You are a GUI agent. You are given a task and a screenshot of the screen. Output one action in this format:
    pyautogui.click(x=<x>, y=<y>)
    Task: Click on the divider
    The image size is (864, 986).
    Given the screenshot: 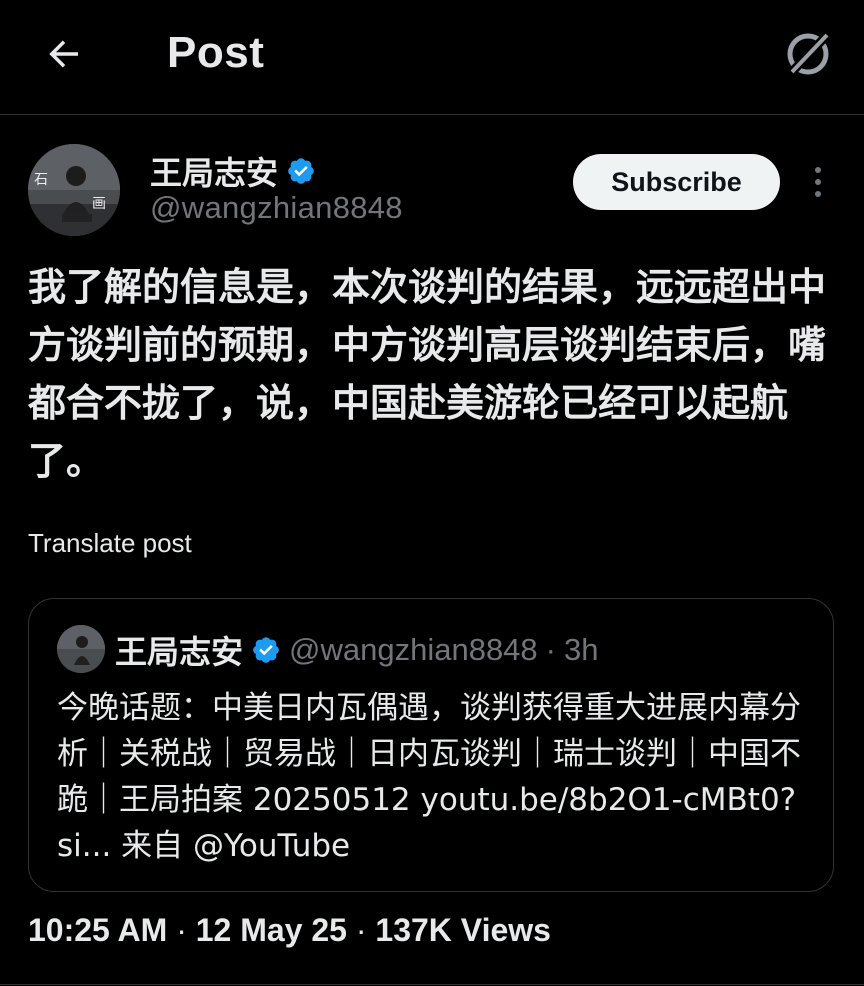 What is the action you would take?
    pyautogui.click(x=432, y=984)
    